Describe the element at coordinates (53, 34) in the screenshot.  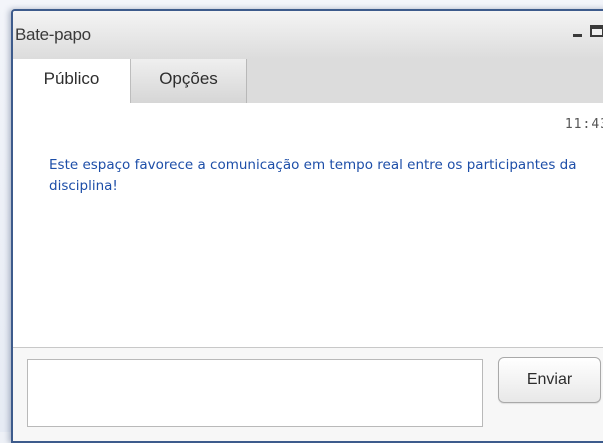
I see `window-title: Bate-papo` at that location.